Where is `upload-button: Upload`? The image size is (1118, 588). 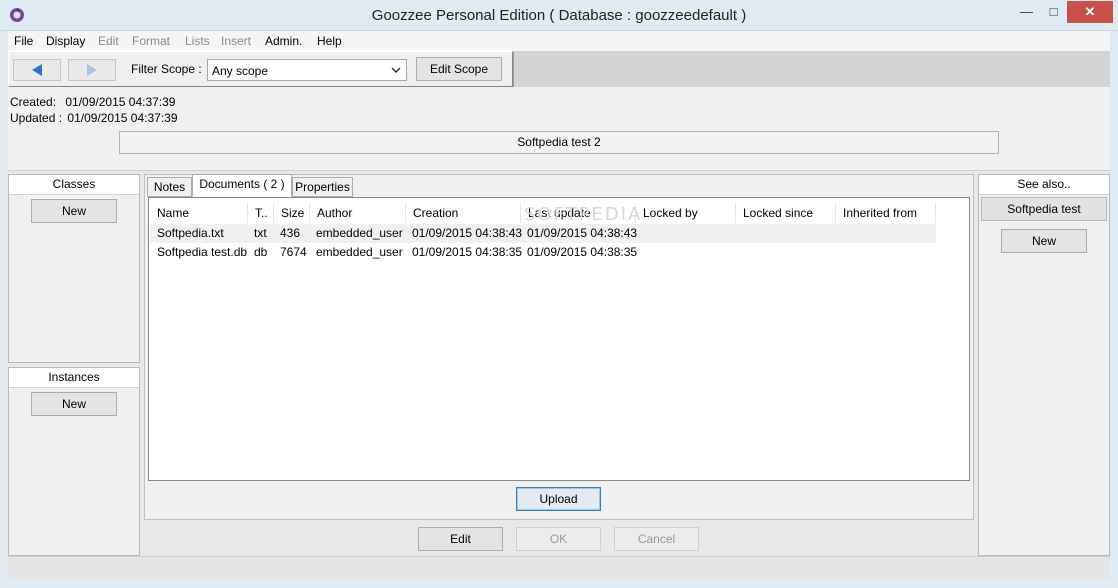 upload-button: Upload is located at coordinates (558, 499).